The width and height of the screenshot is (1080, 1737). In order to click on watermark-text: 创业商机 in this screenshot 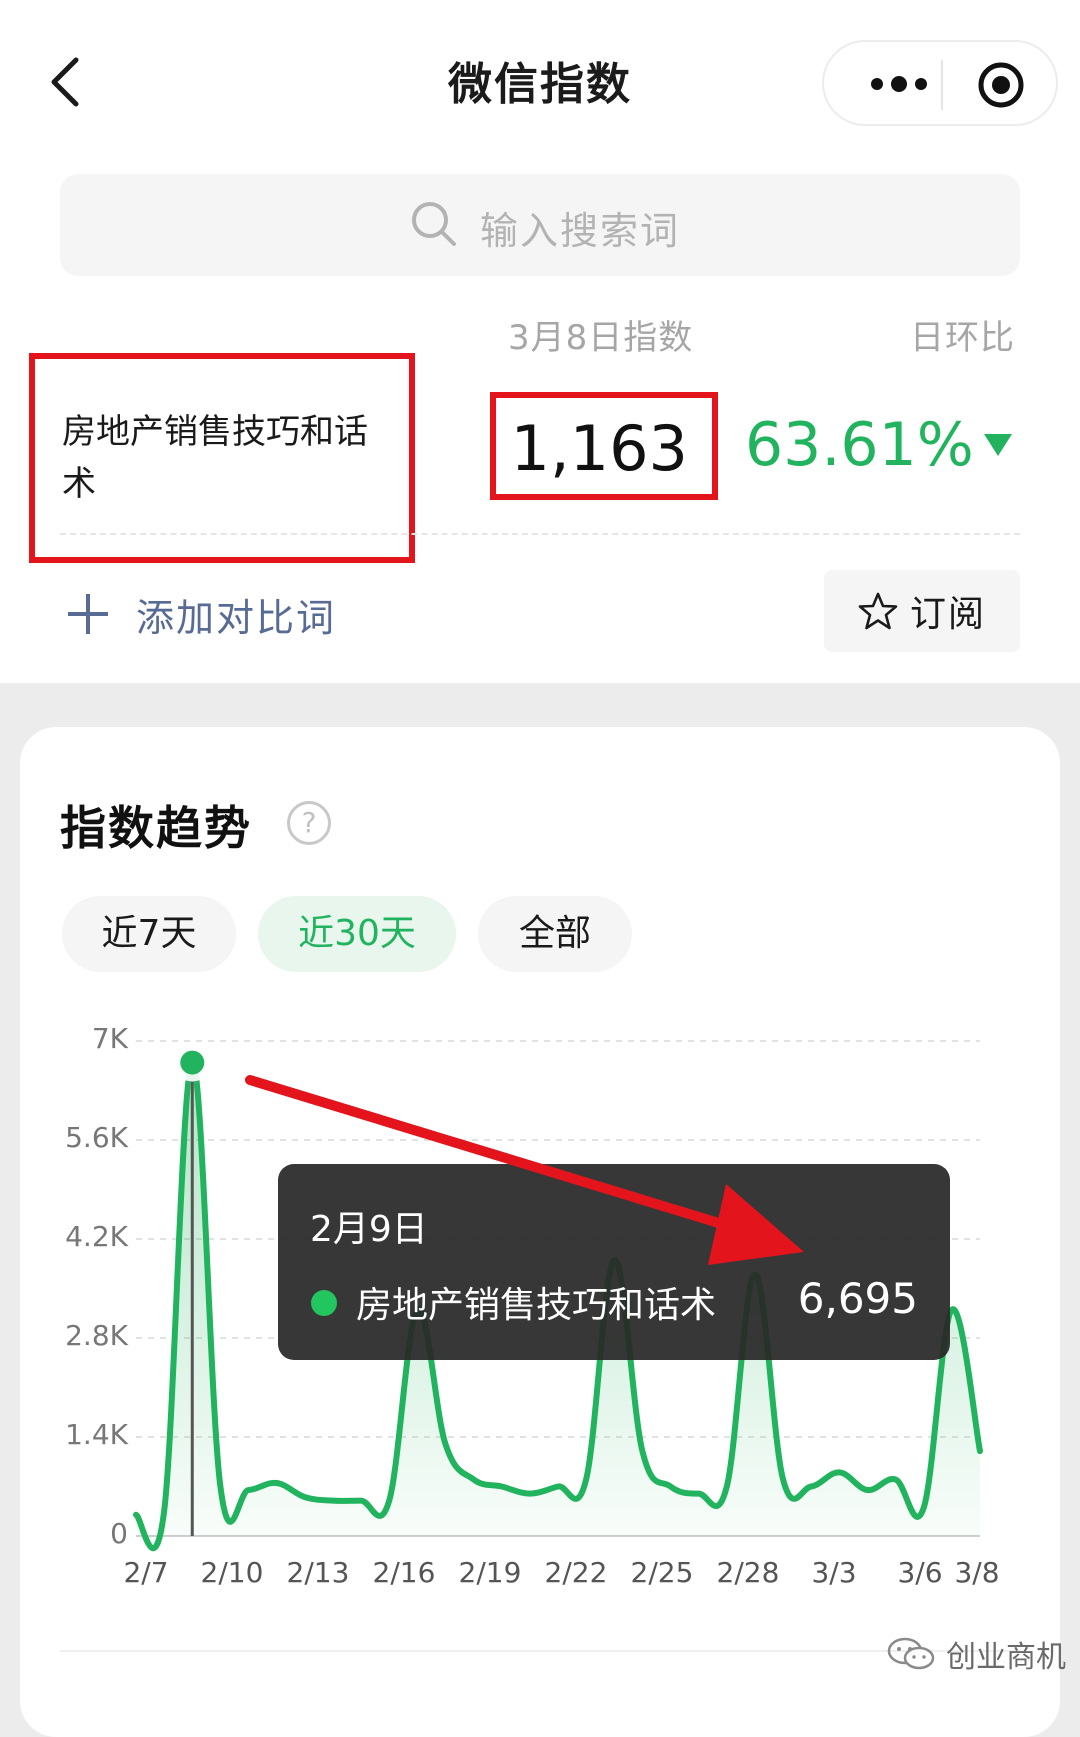, I will do `click(1006, 1657)`.